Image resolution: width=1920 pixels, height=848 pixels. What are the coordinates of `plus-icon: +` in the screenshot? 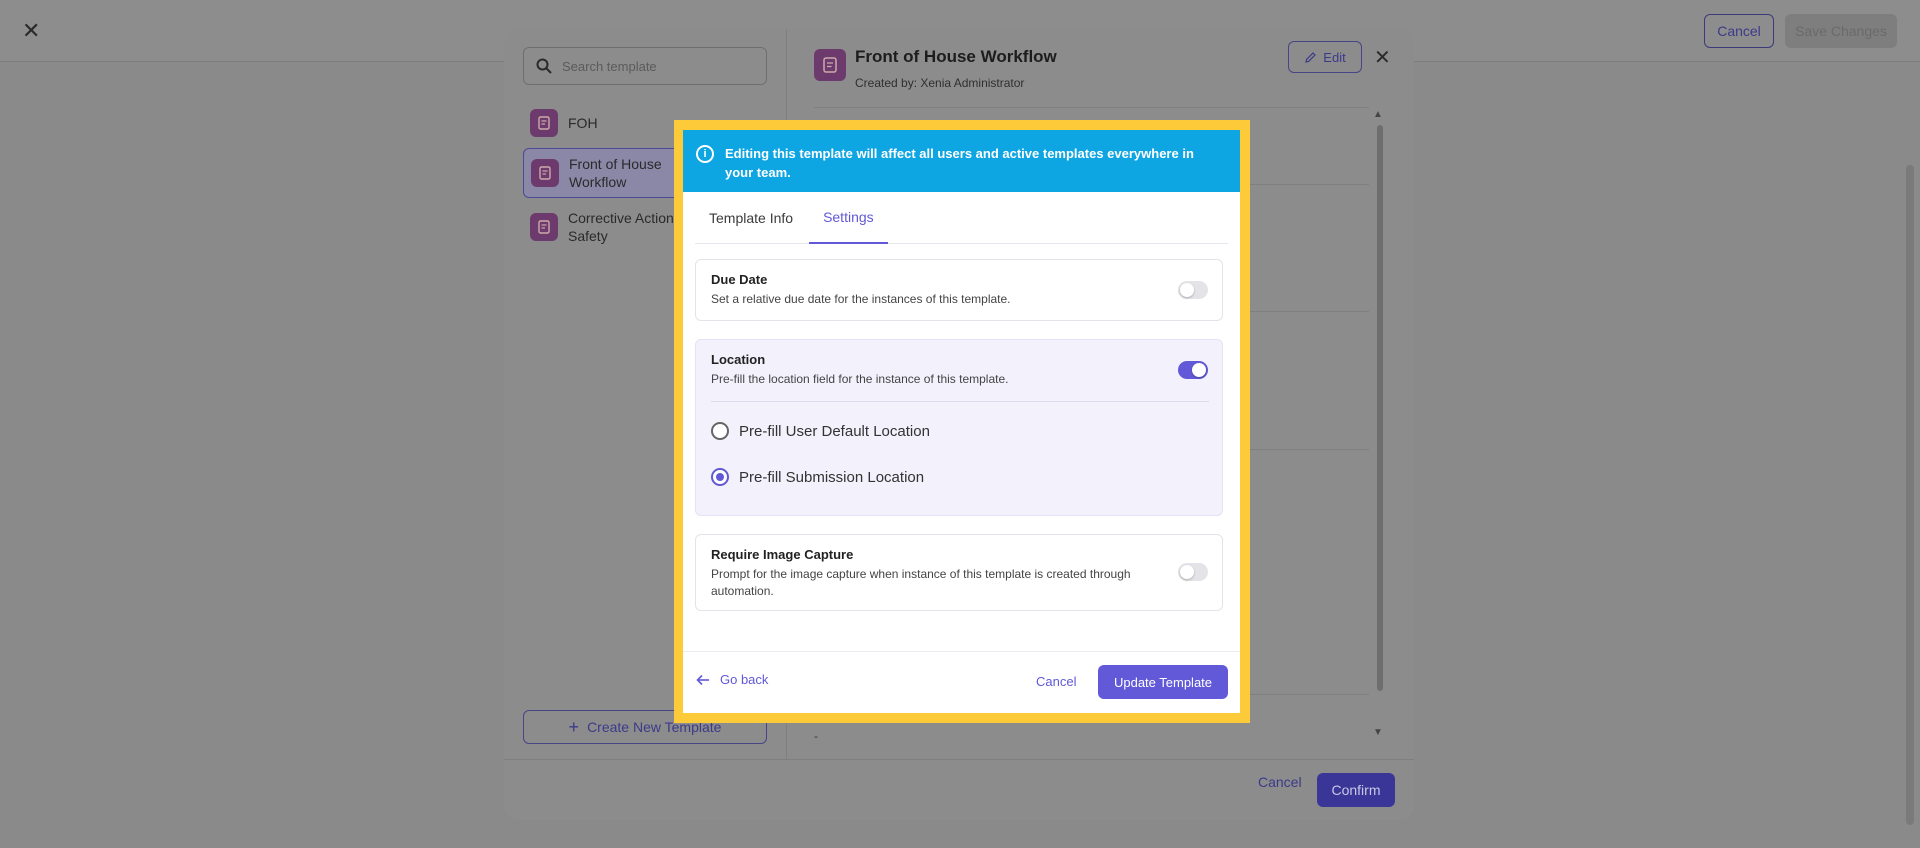 It's located at (574, 726).